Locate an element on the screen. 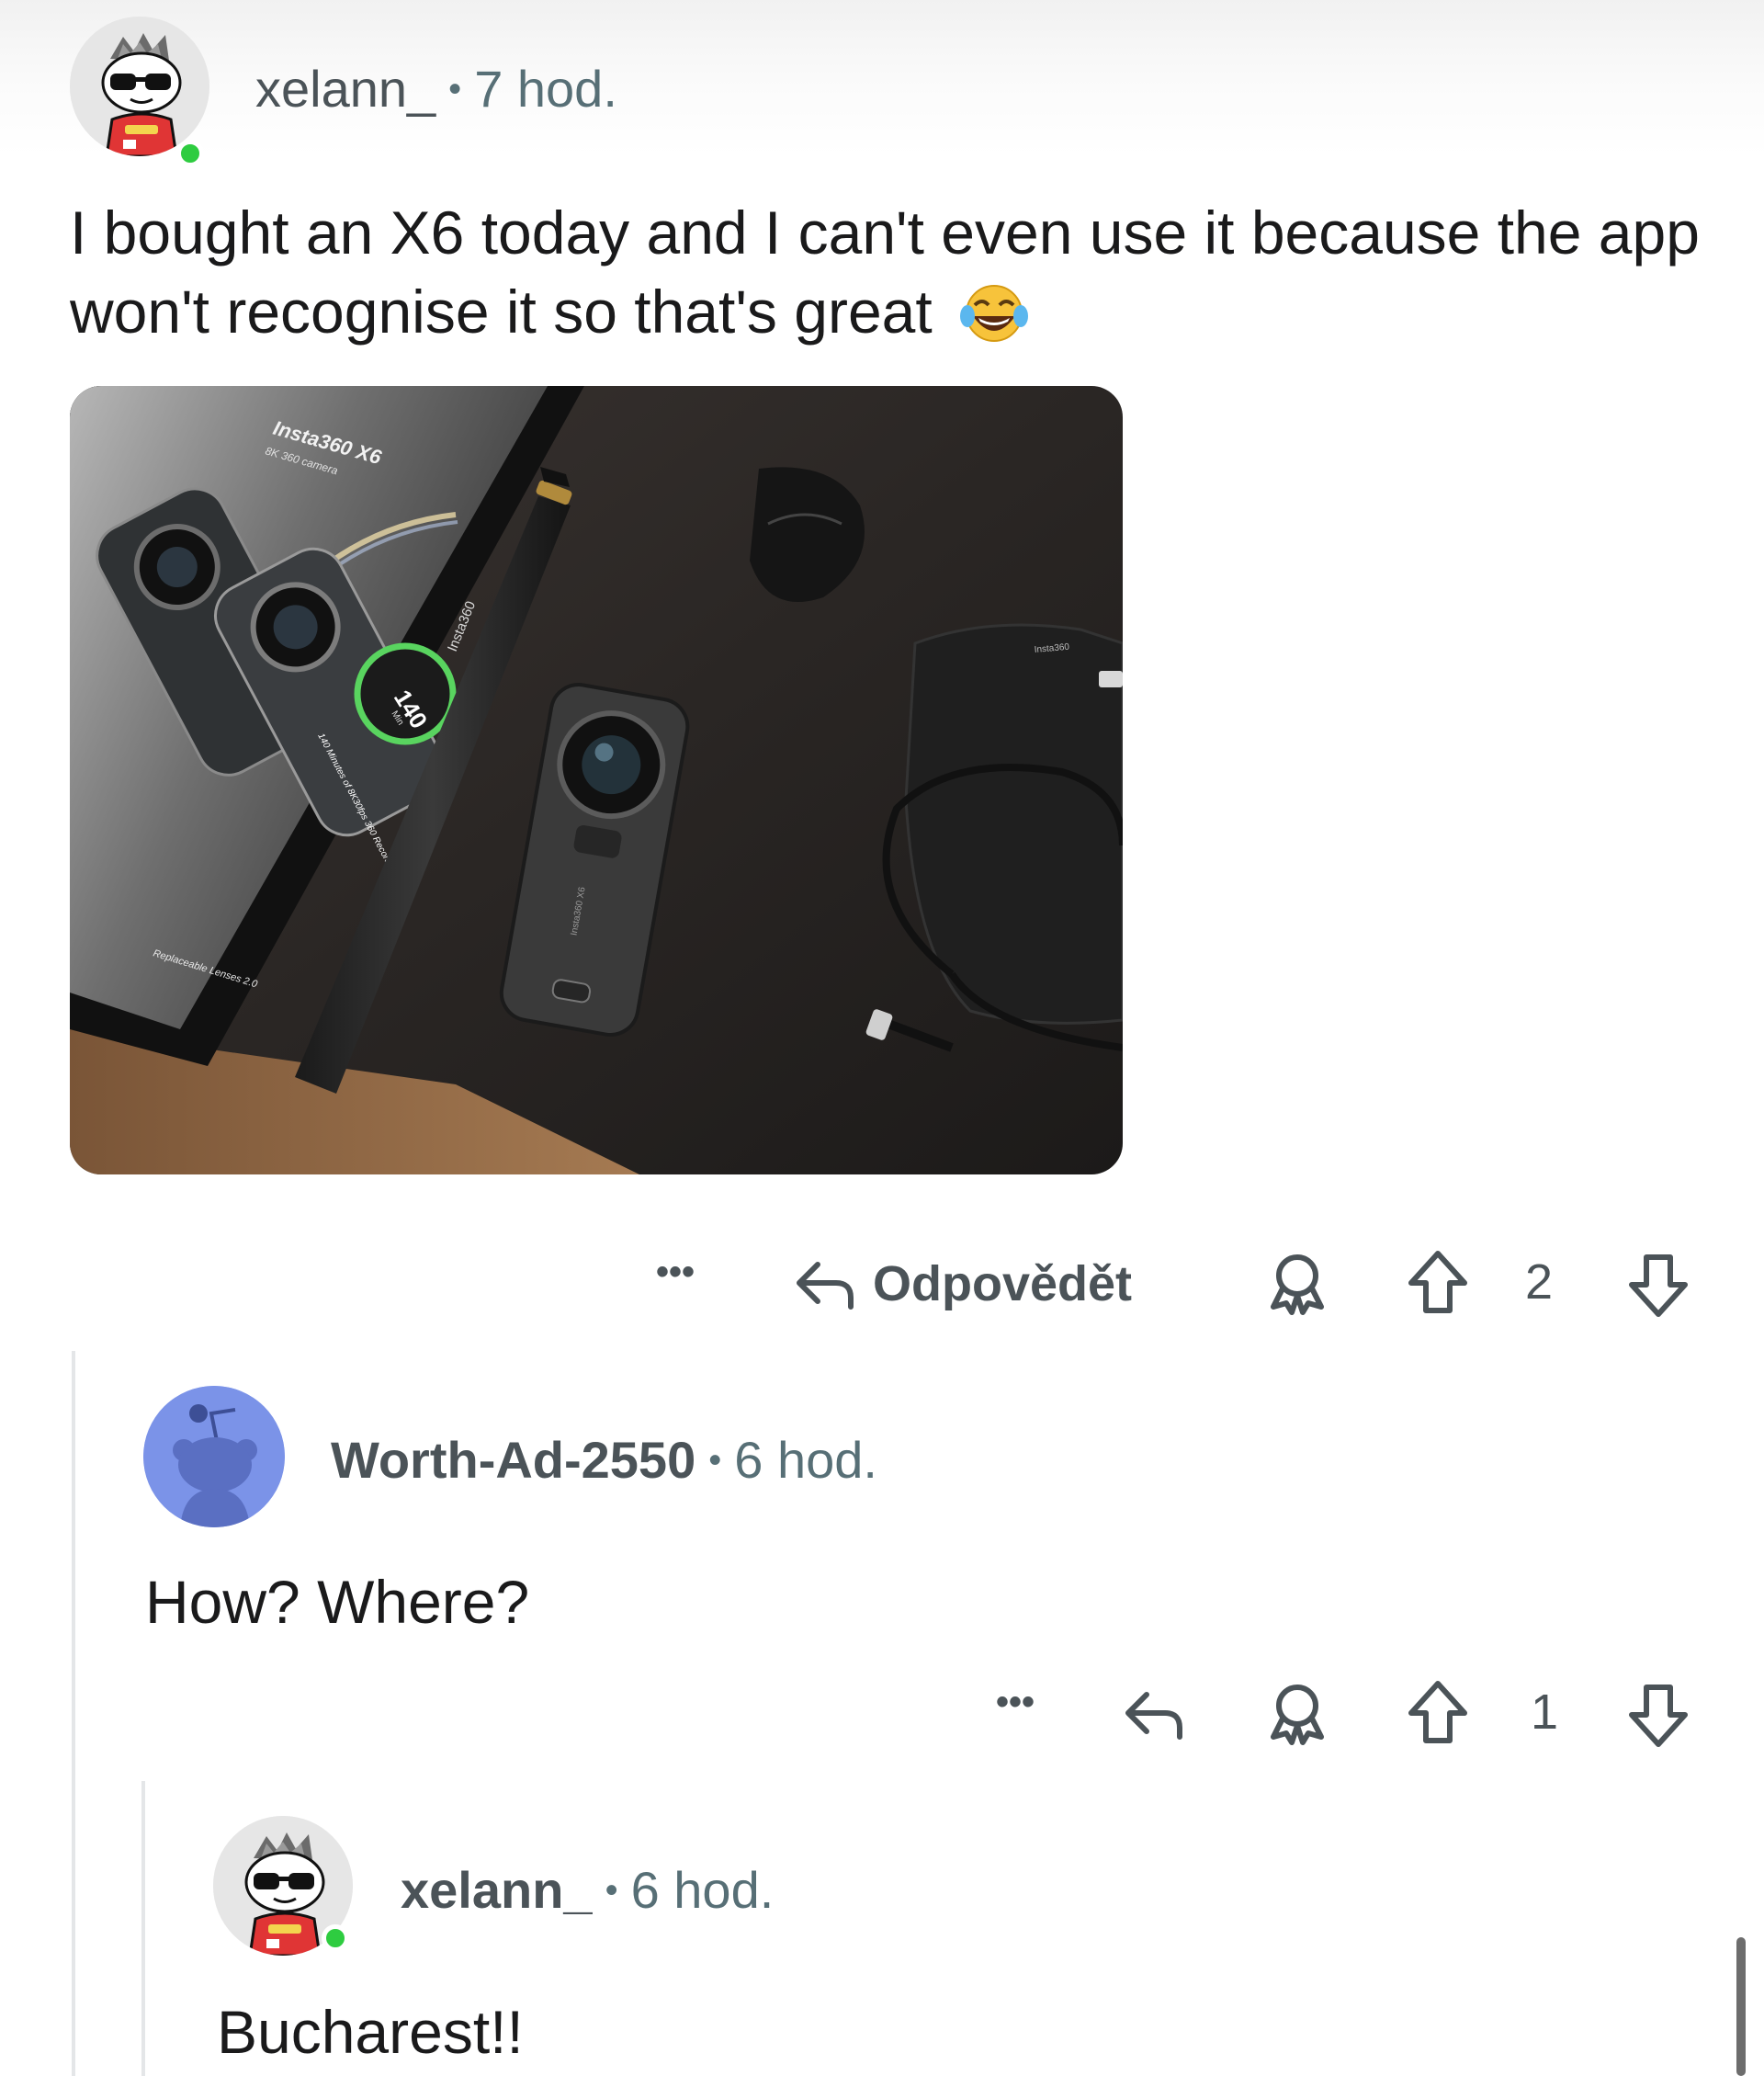 This screenshot has width=1764, height=2076. comment-meta: xelann_ • 6 hod. is located at coordinates (587, 1890).